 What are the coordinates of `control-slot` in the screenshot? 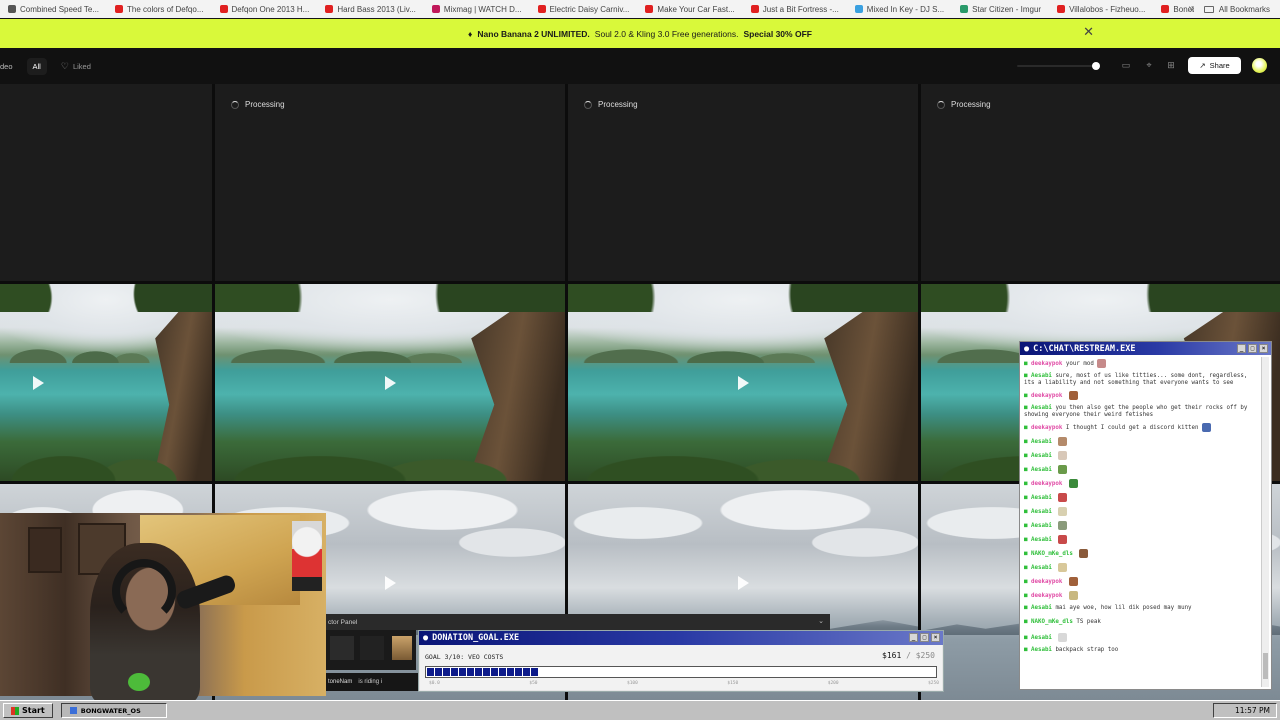 It's located at (372, 648).